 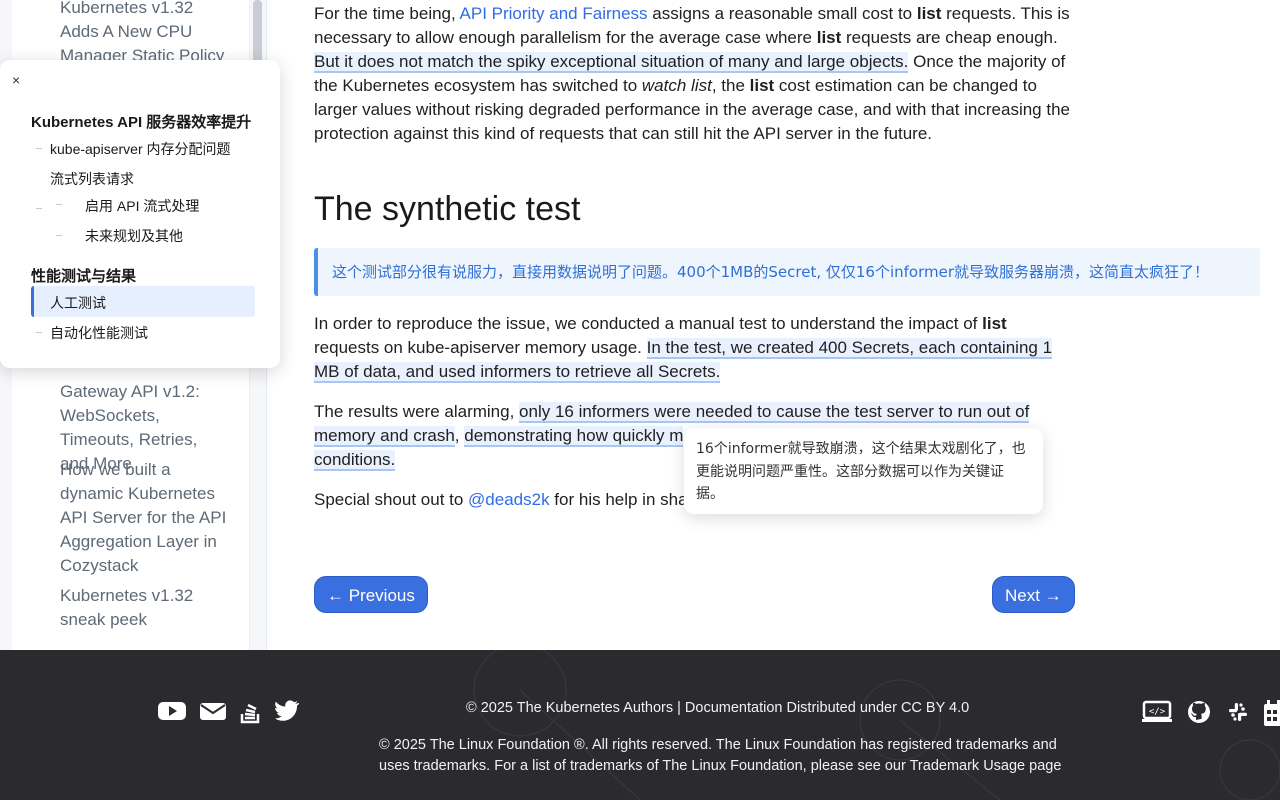 I want to click on toc-item: 流式列表请求, so click(x=92, y=179).